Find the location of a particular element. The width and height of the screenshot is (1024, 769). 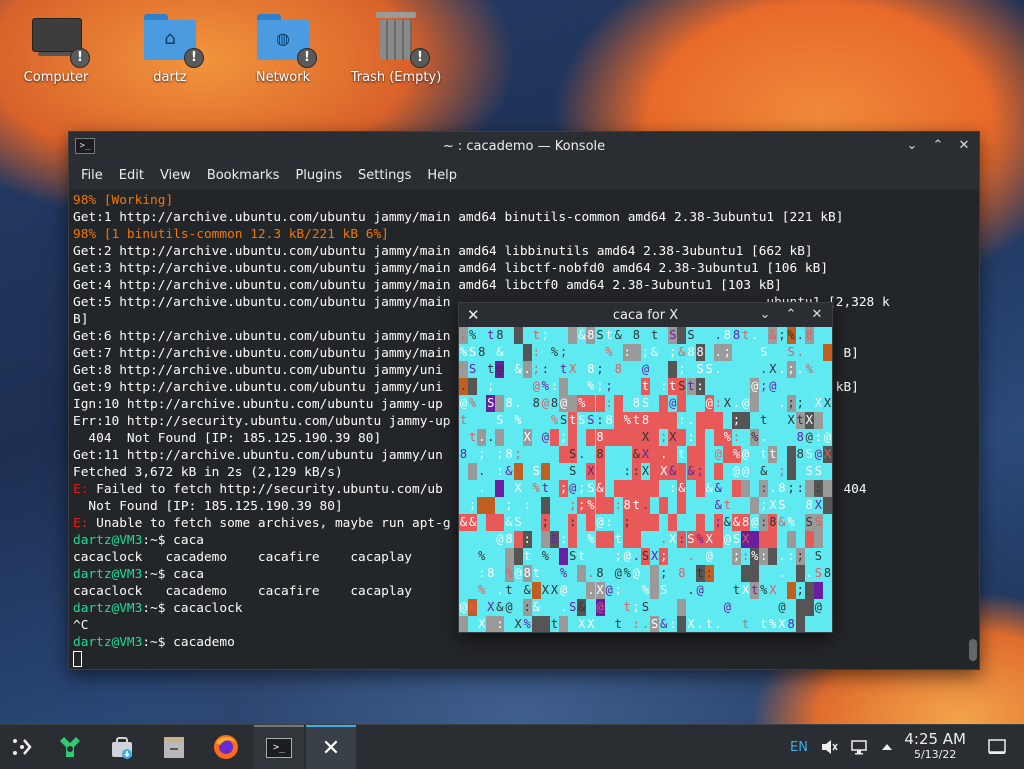

volume-muted-icon is located at coordinates (829, 747).